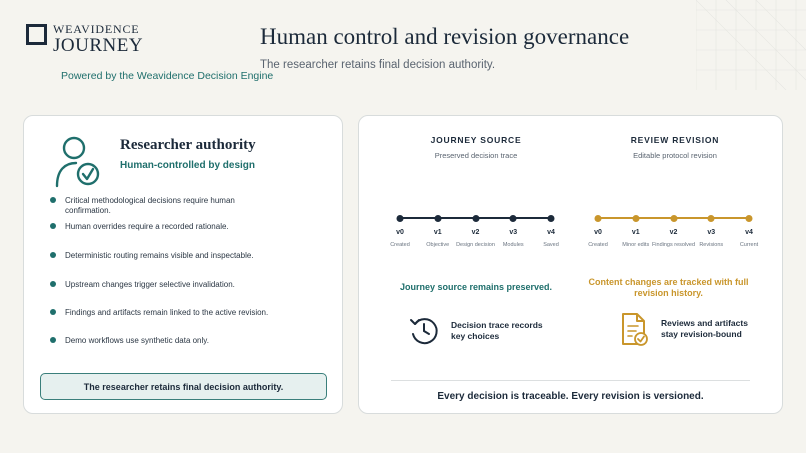 Image resolution: width=806 pixels, height=453 pixels. Describe the element at coordinates (635, 232) in the screenshot. I see `revision-version-label: v1` at that location.